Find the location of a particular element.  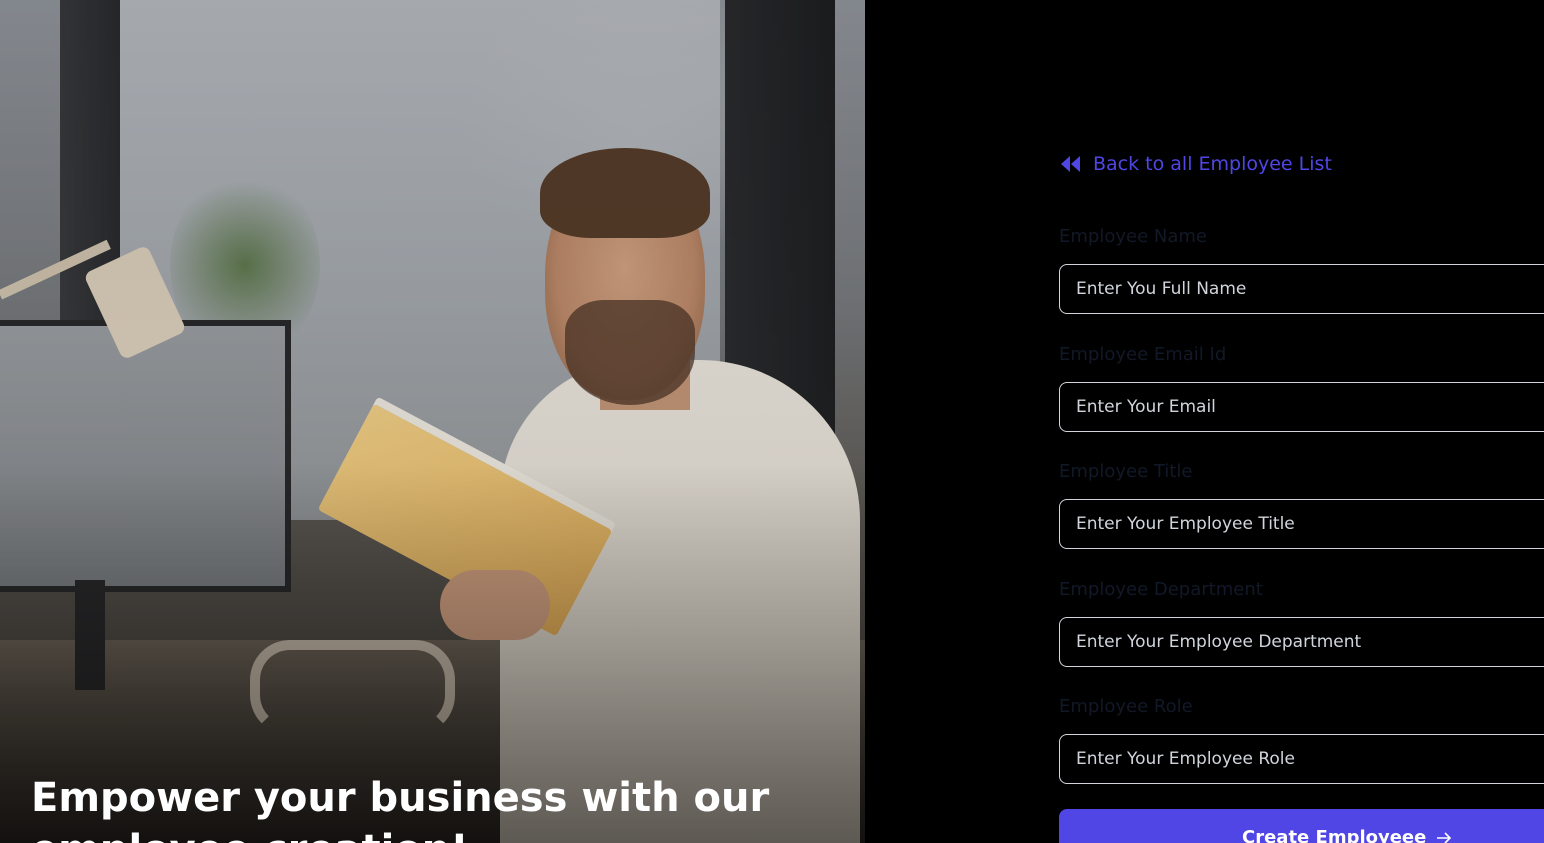

employee-name-label: Employee Name is located at coordinates (1133, 236).